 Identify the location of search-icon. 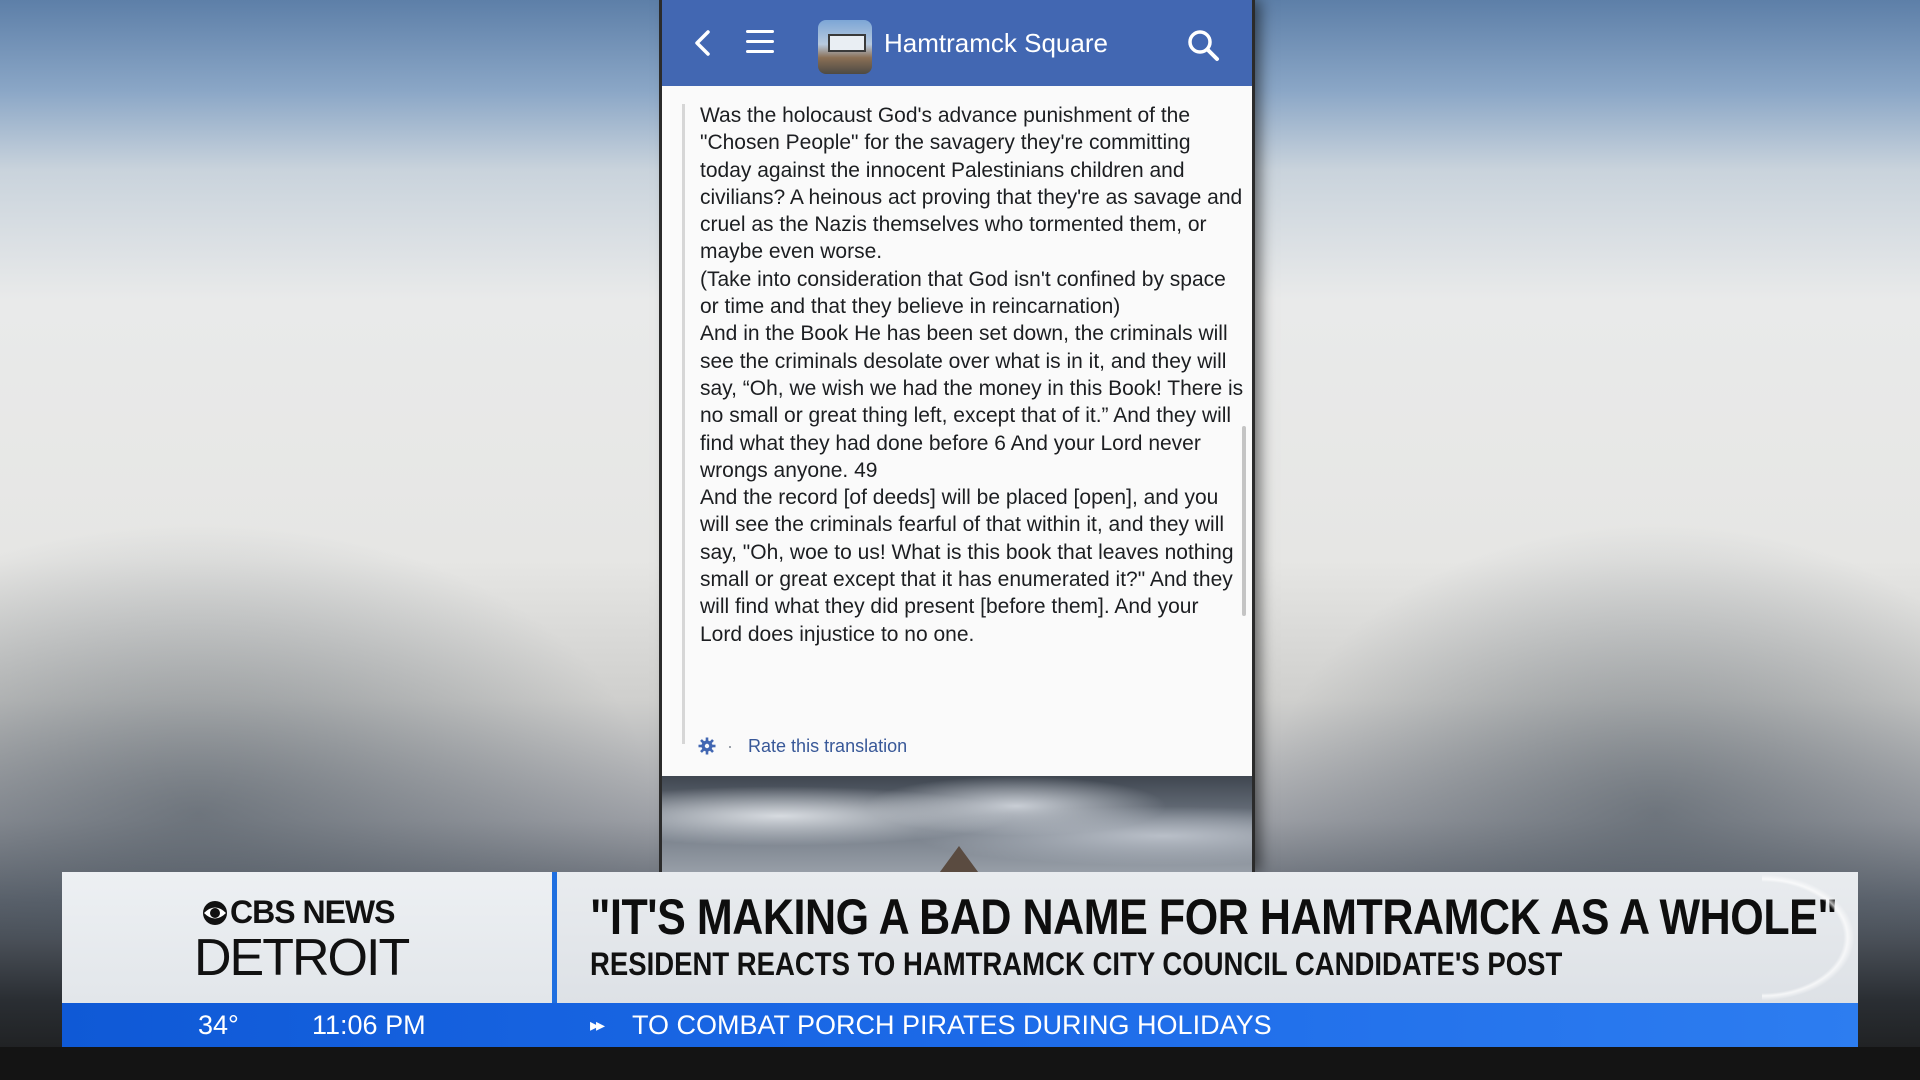
(1203, 45).